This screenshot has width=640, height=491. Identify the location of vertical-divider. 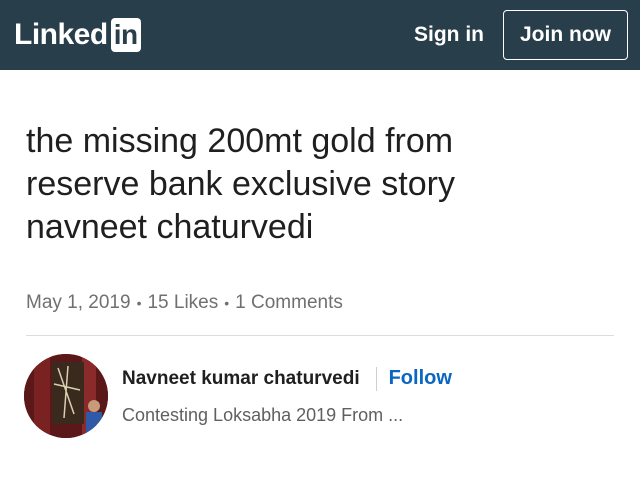
(376, 378).